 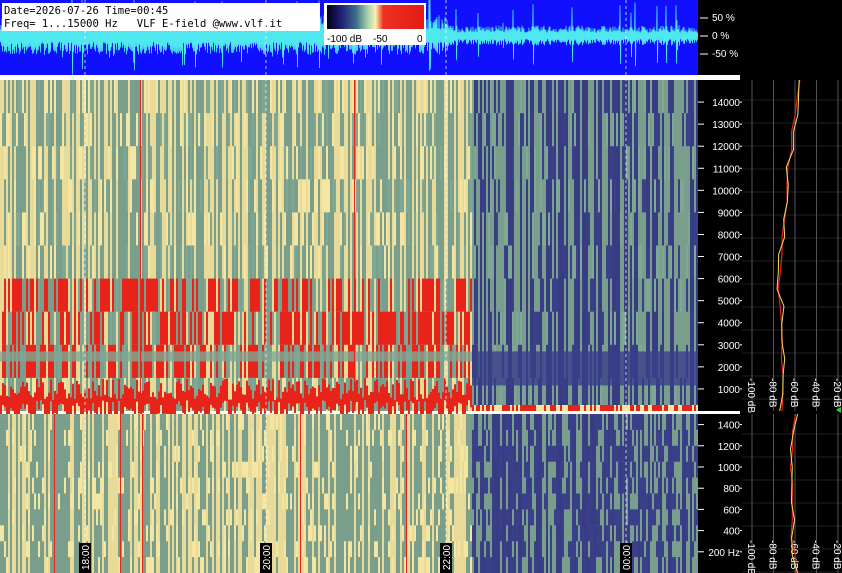 I want to click on svg-text: 00:00, so click(x=627, y=557).